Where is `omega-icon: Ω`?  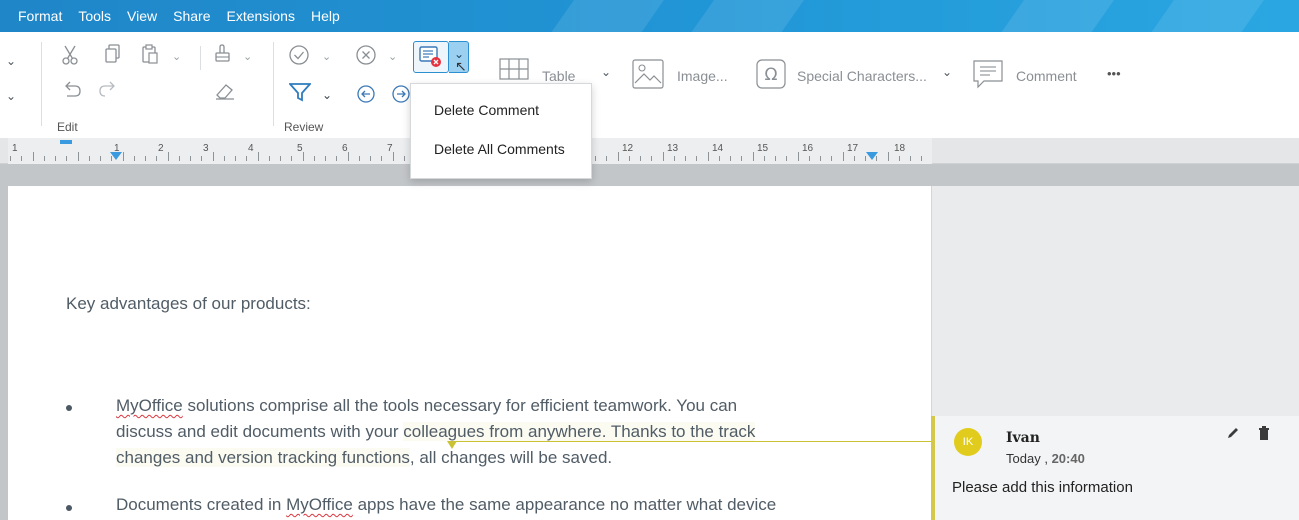
omega-icon: Ω is located at coordinates (771, 74).